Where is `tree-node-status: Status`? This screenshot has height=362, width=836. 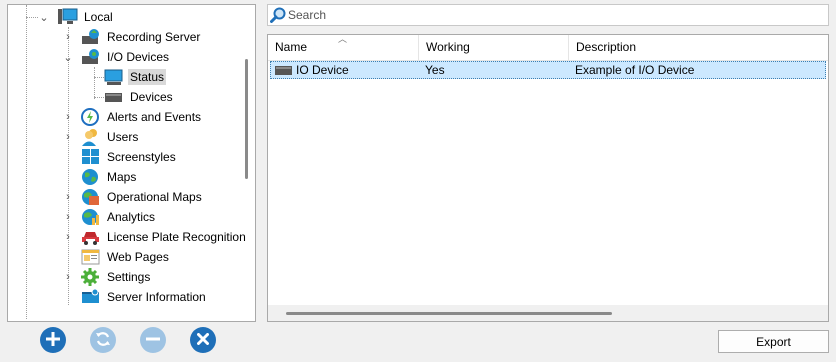 tree-node-status: Status is located at coordinates (135, 77).